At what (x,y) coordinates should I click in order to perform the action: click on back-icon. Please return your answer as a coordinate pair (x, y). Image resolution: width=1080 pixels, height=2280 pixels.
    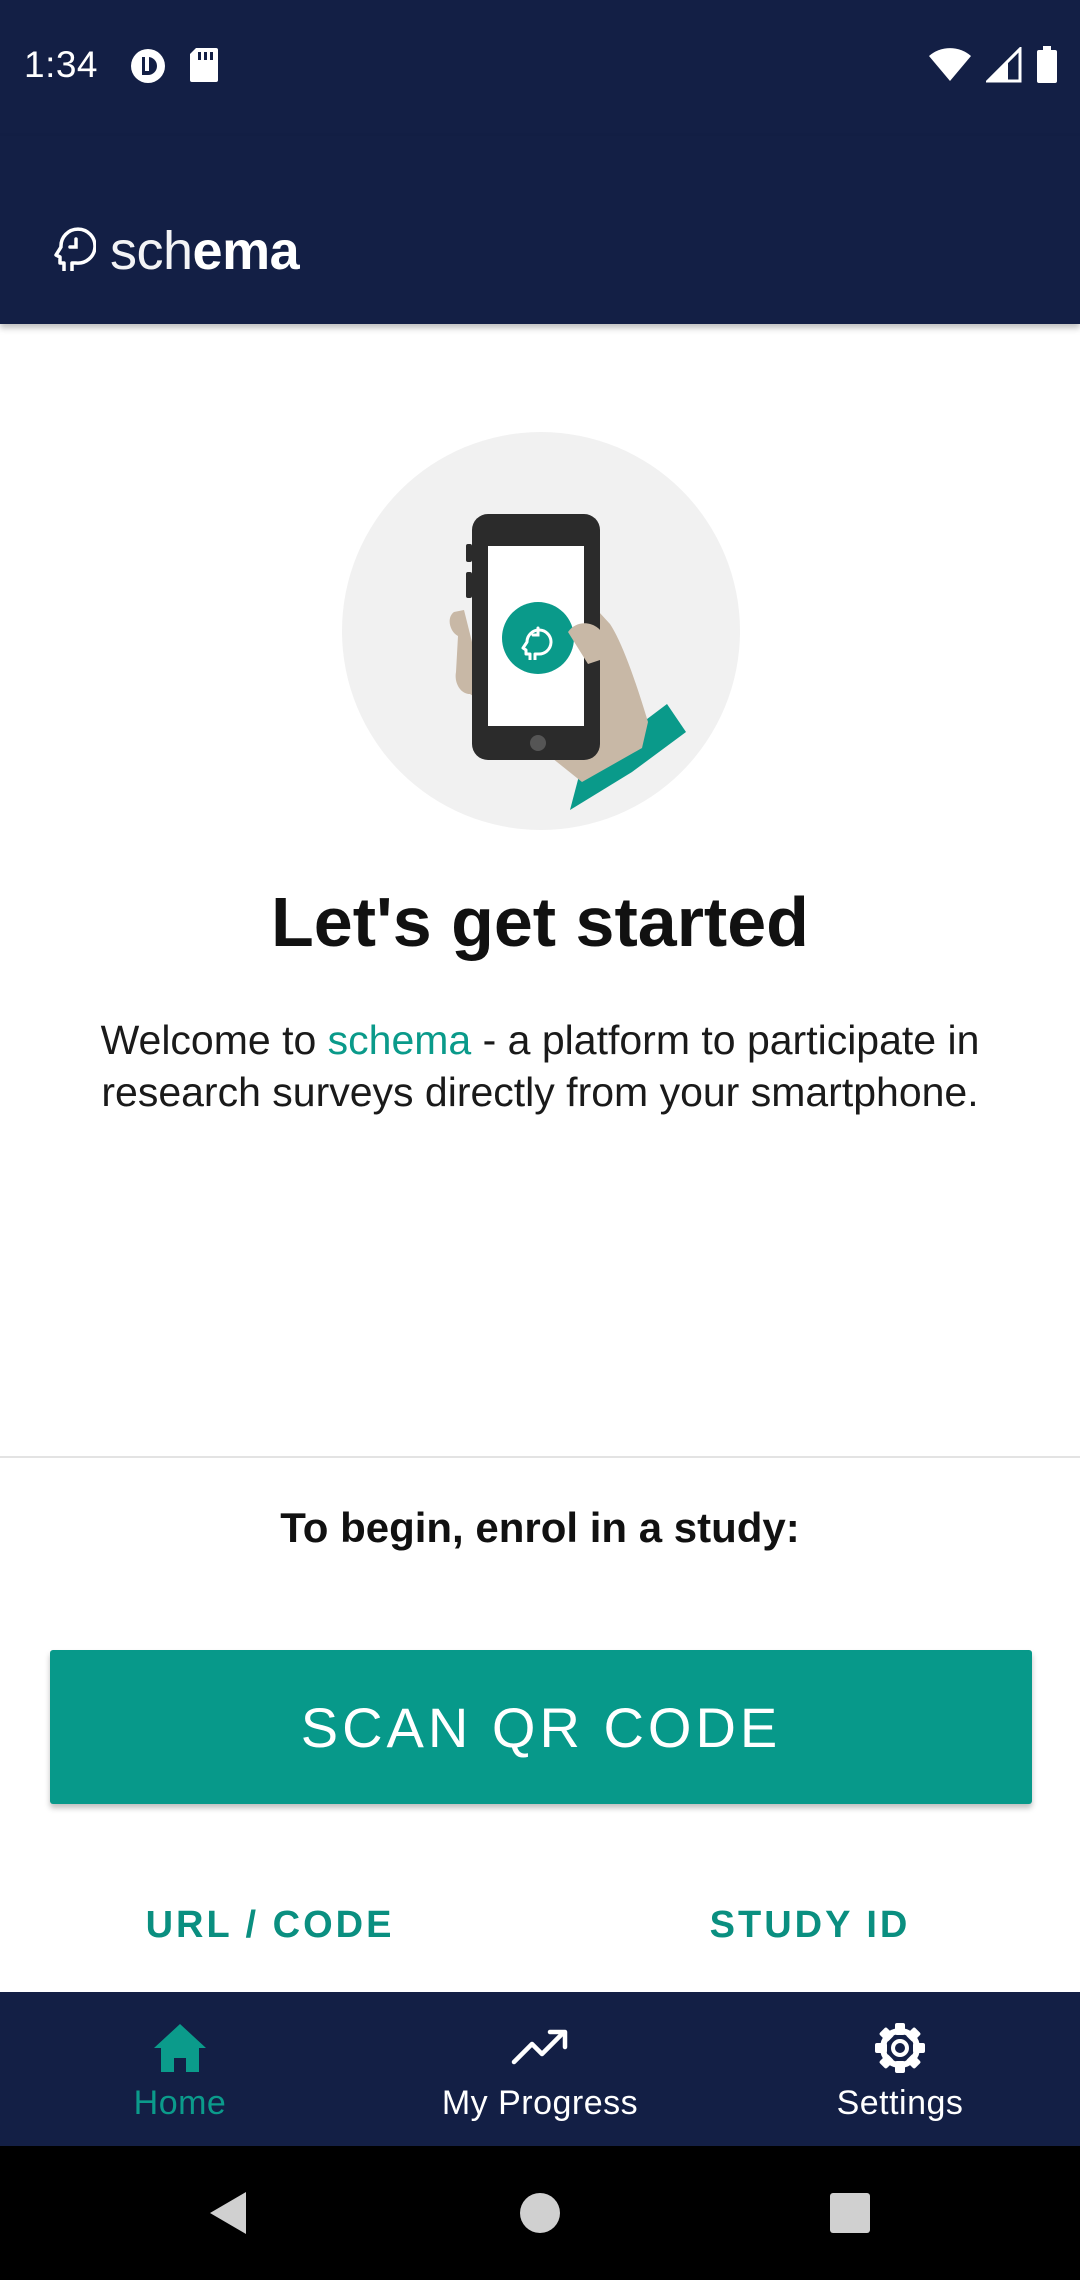
    Looking at the image, I should click on (227, 2213).